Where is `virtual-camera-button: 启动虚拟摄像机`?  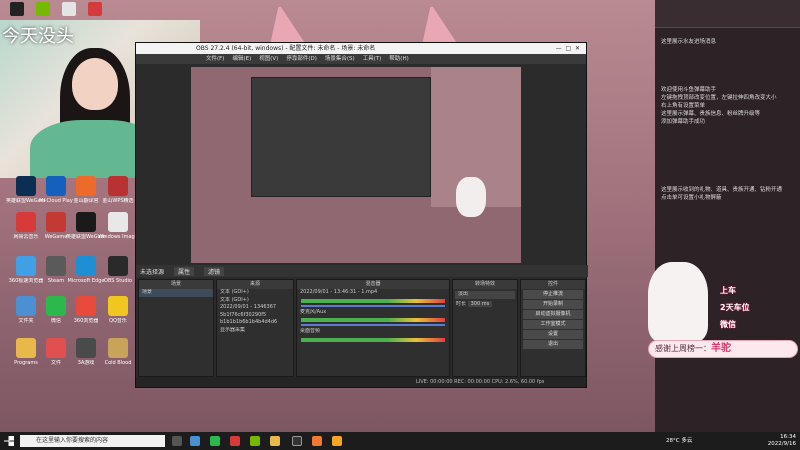
virtual-camera-button: 启动虚拟摄像机 is located at coordinates (553, 314).